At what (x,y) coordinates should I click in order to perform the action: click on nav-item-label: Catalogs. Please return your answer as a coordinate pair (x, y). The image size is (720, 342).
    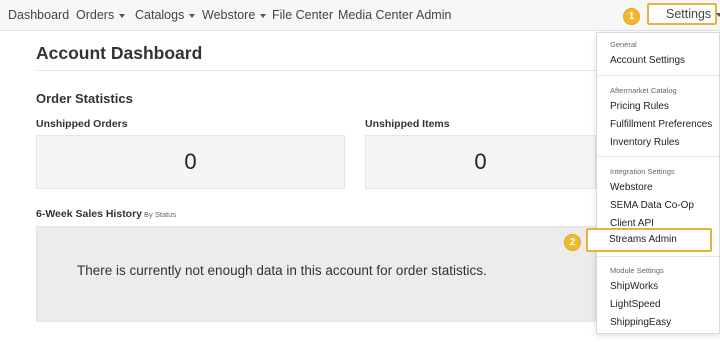
    Looking at the image, I should click on (160, 15).